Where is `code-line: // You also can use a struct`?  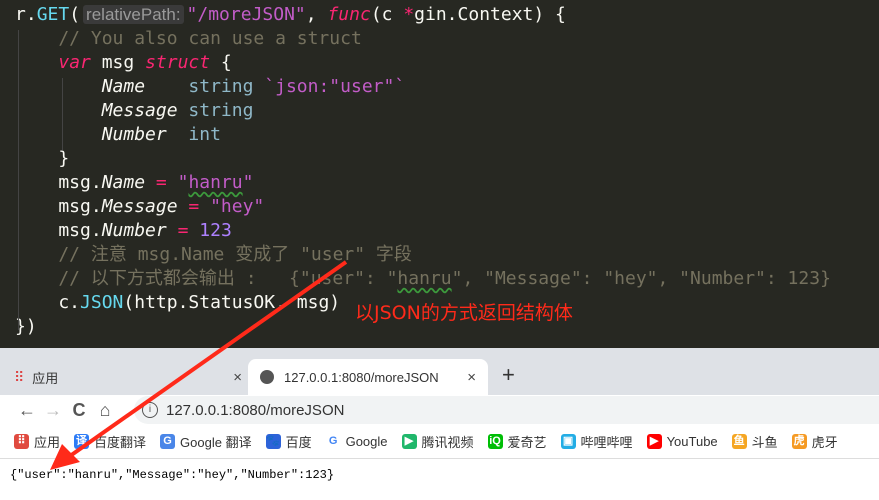
code-line: // You also can use a struct is located at coordinates (439, 39).